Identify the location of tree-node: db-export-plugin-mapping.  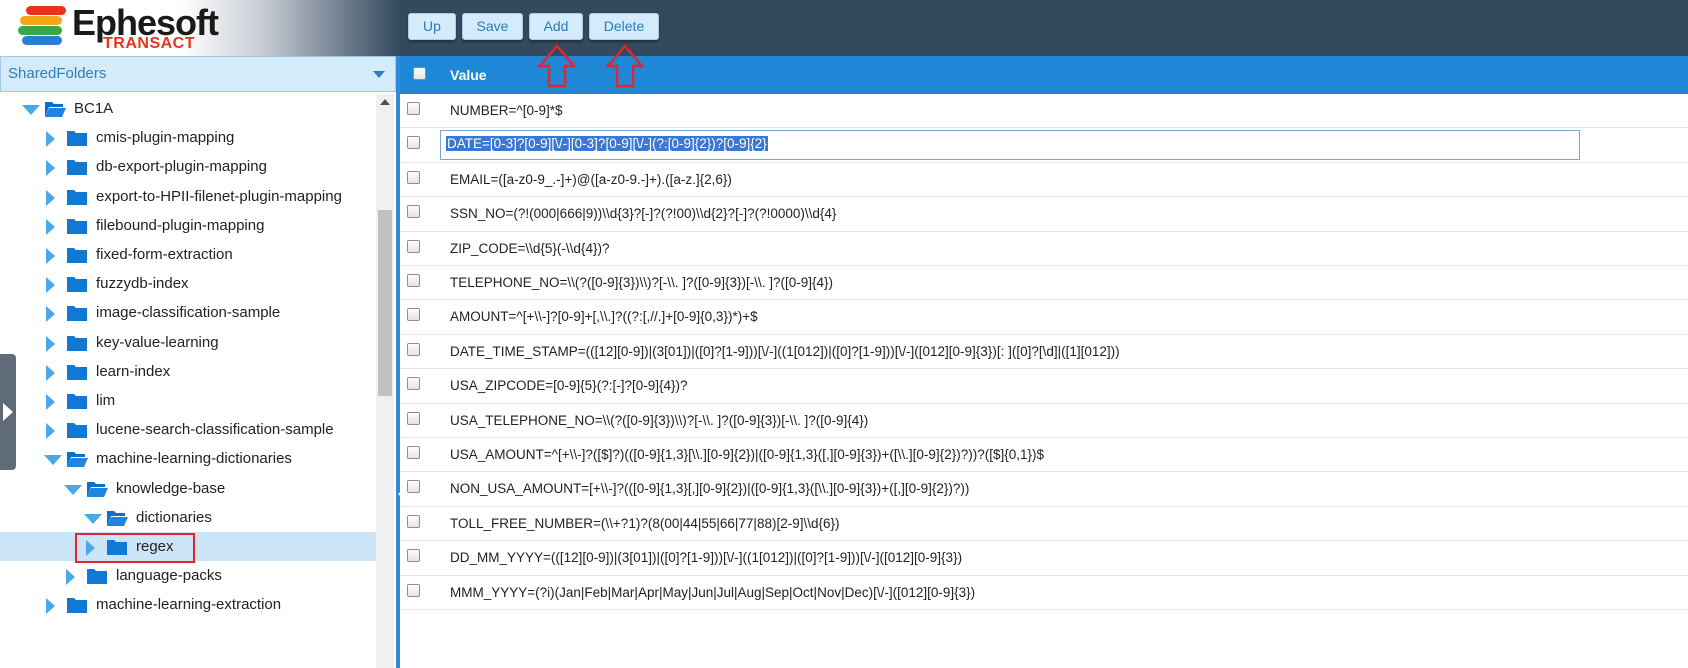
(188, 166).